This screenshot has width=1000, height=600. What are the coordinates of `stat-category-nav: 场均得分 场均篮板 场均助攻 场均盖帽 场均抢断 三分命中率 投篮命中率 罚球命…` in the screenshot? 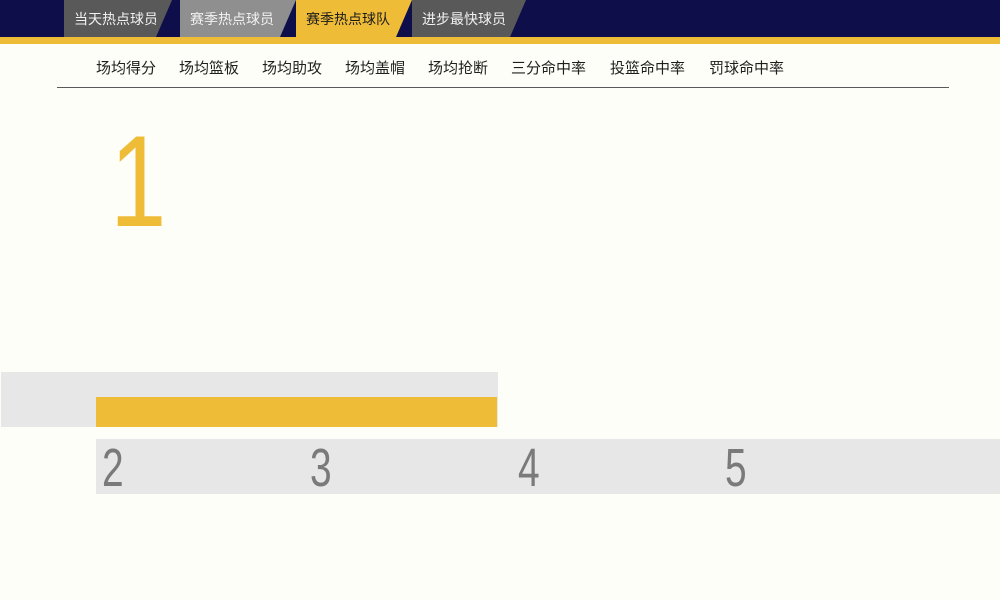 It's located at (503, 66).